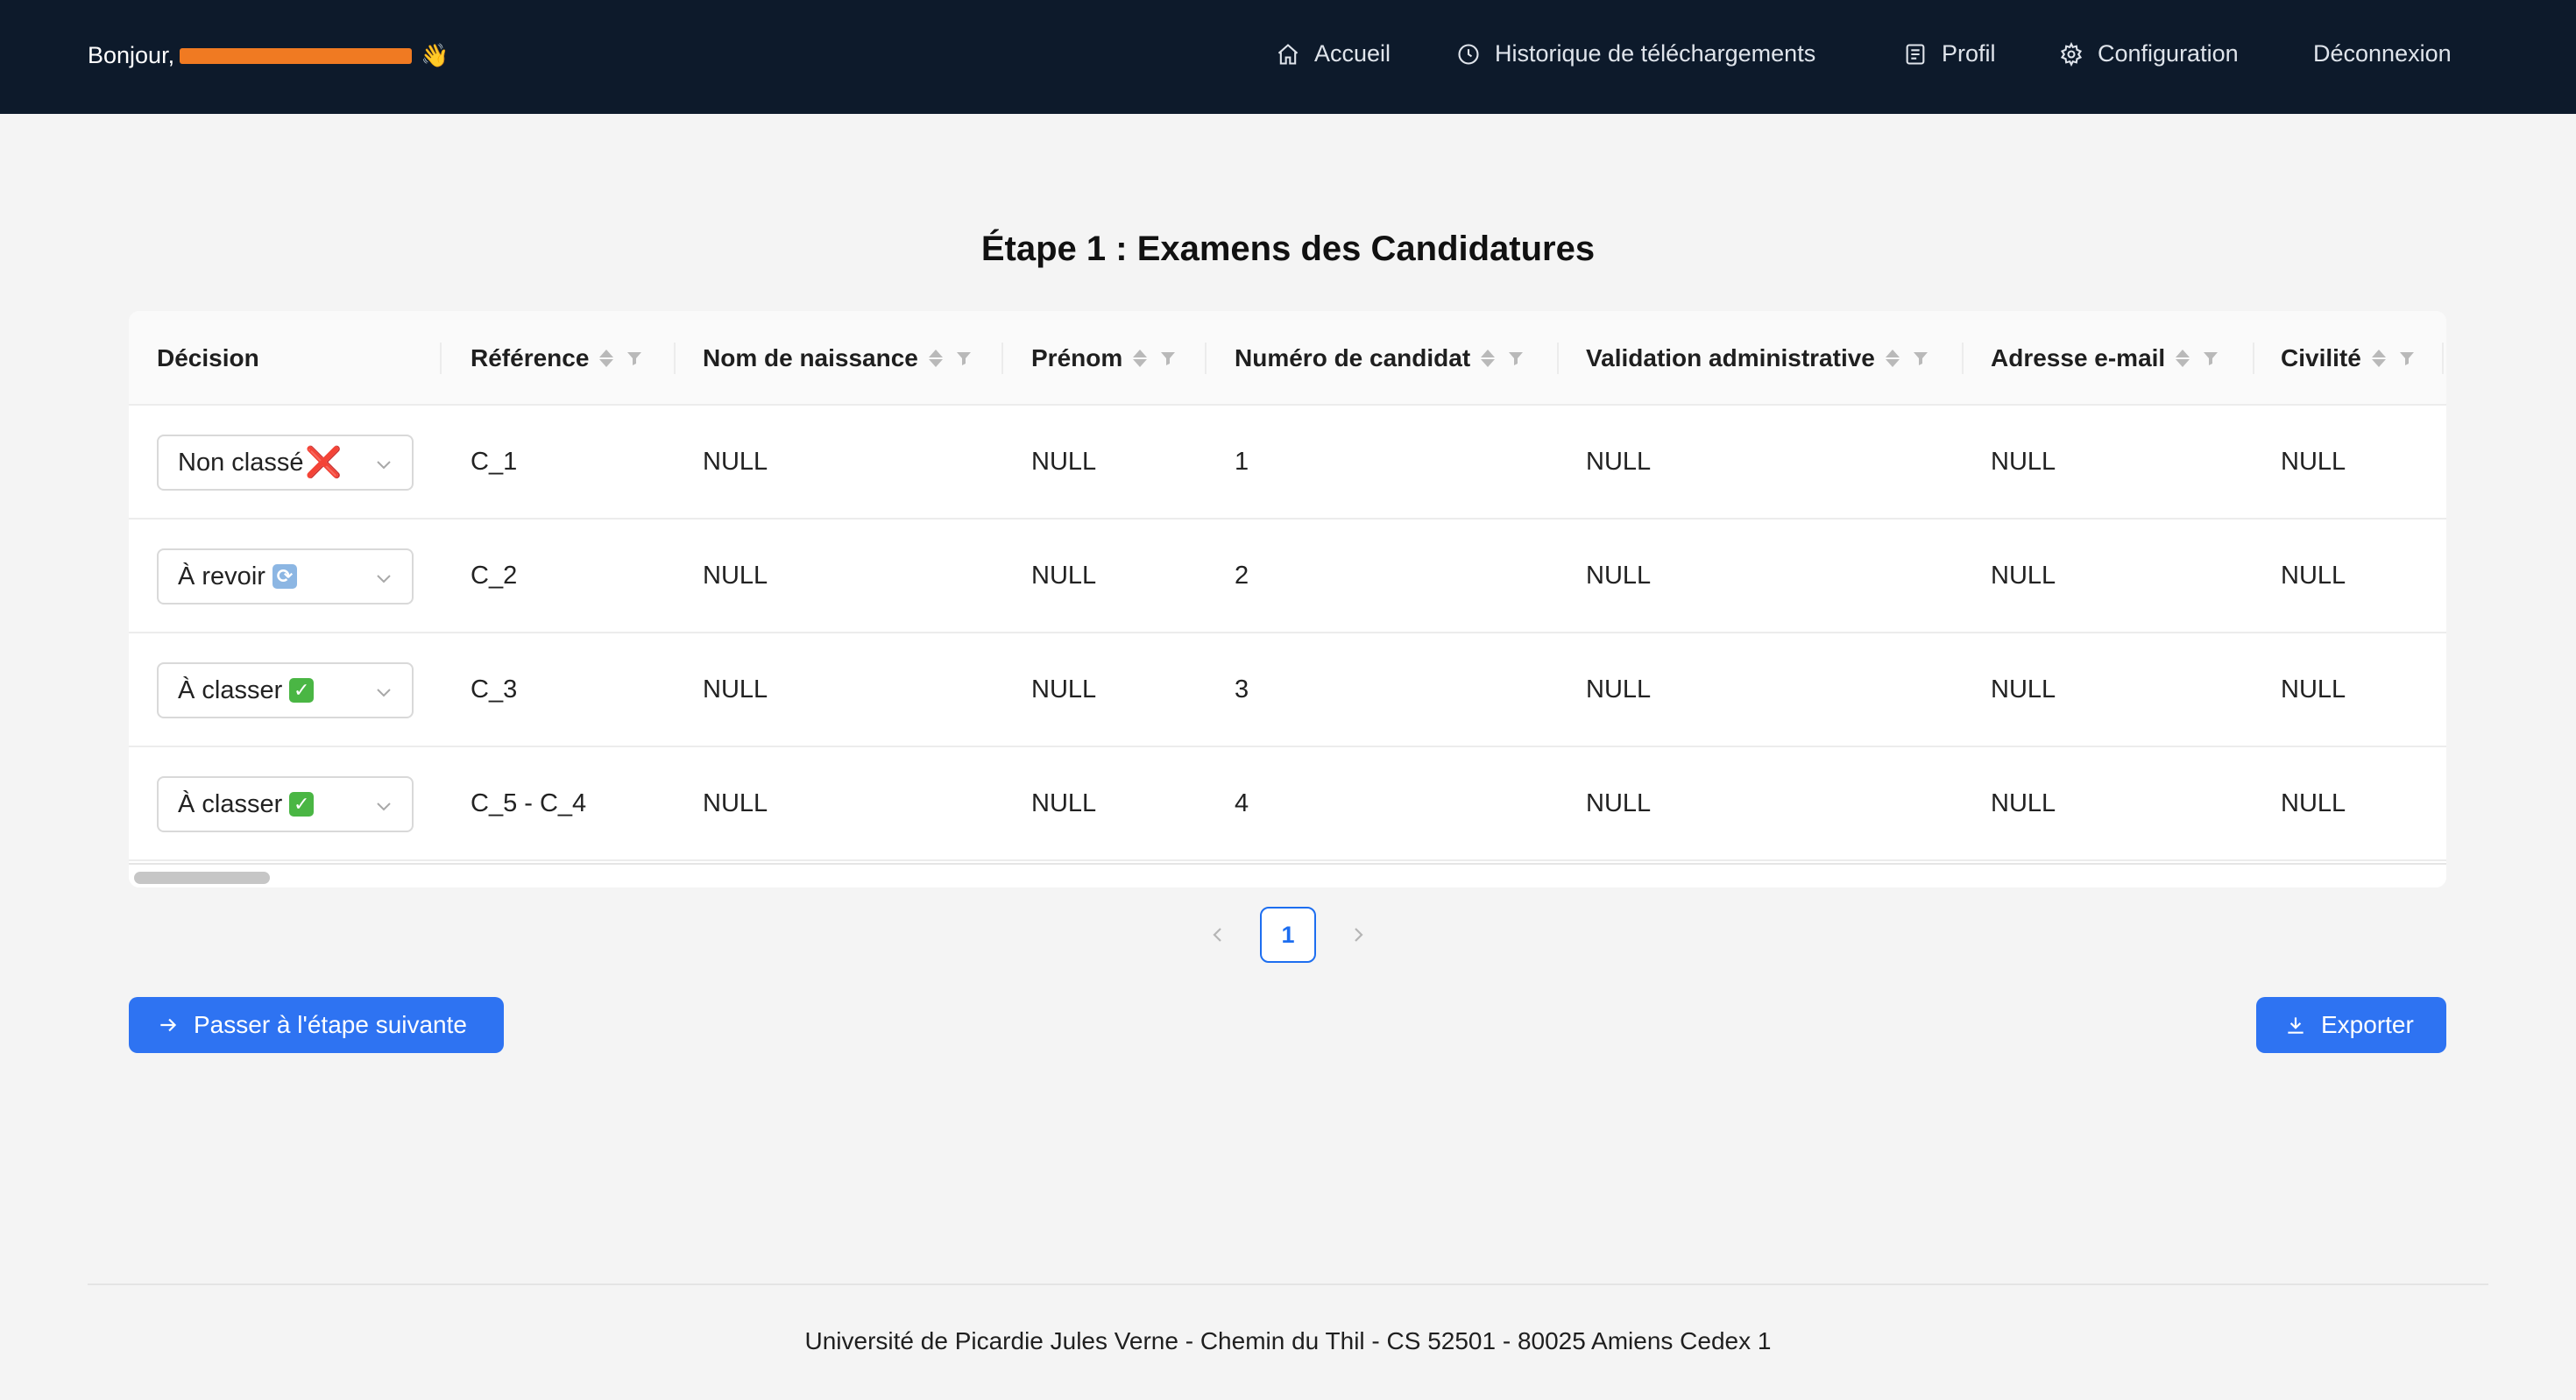  Describe the element at coordinates (1242, 575) in the screenshot. I see `cell-numero: 2` at that location.